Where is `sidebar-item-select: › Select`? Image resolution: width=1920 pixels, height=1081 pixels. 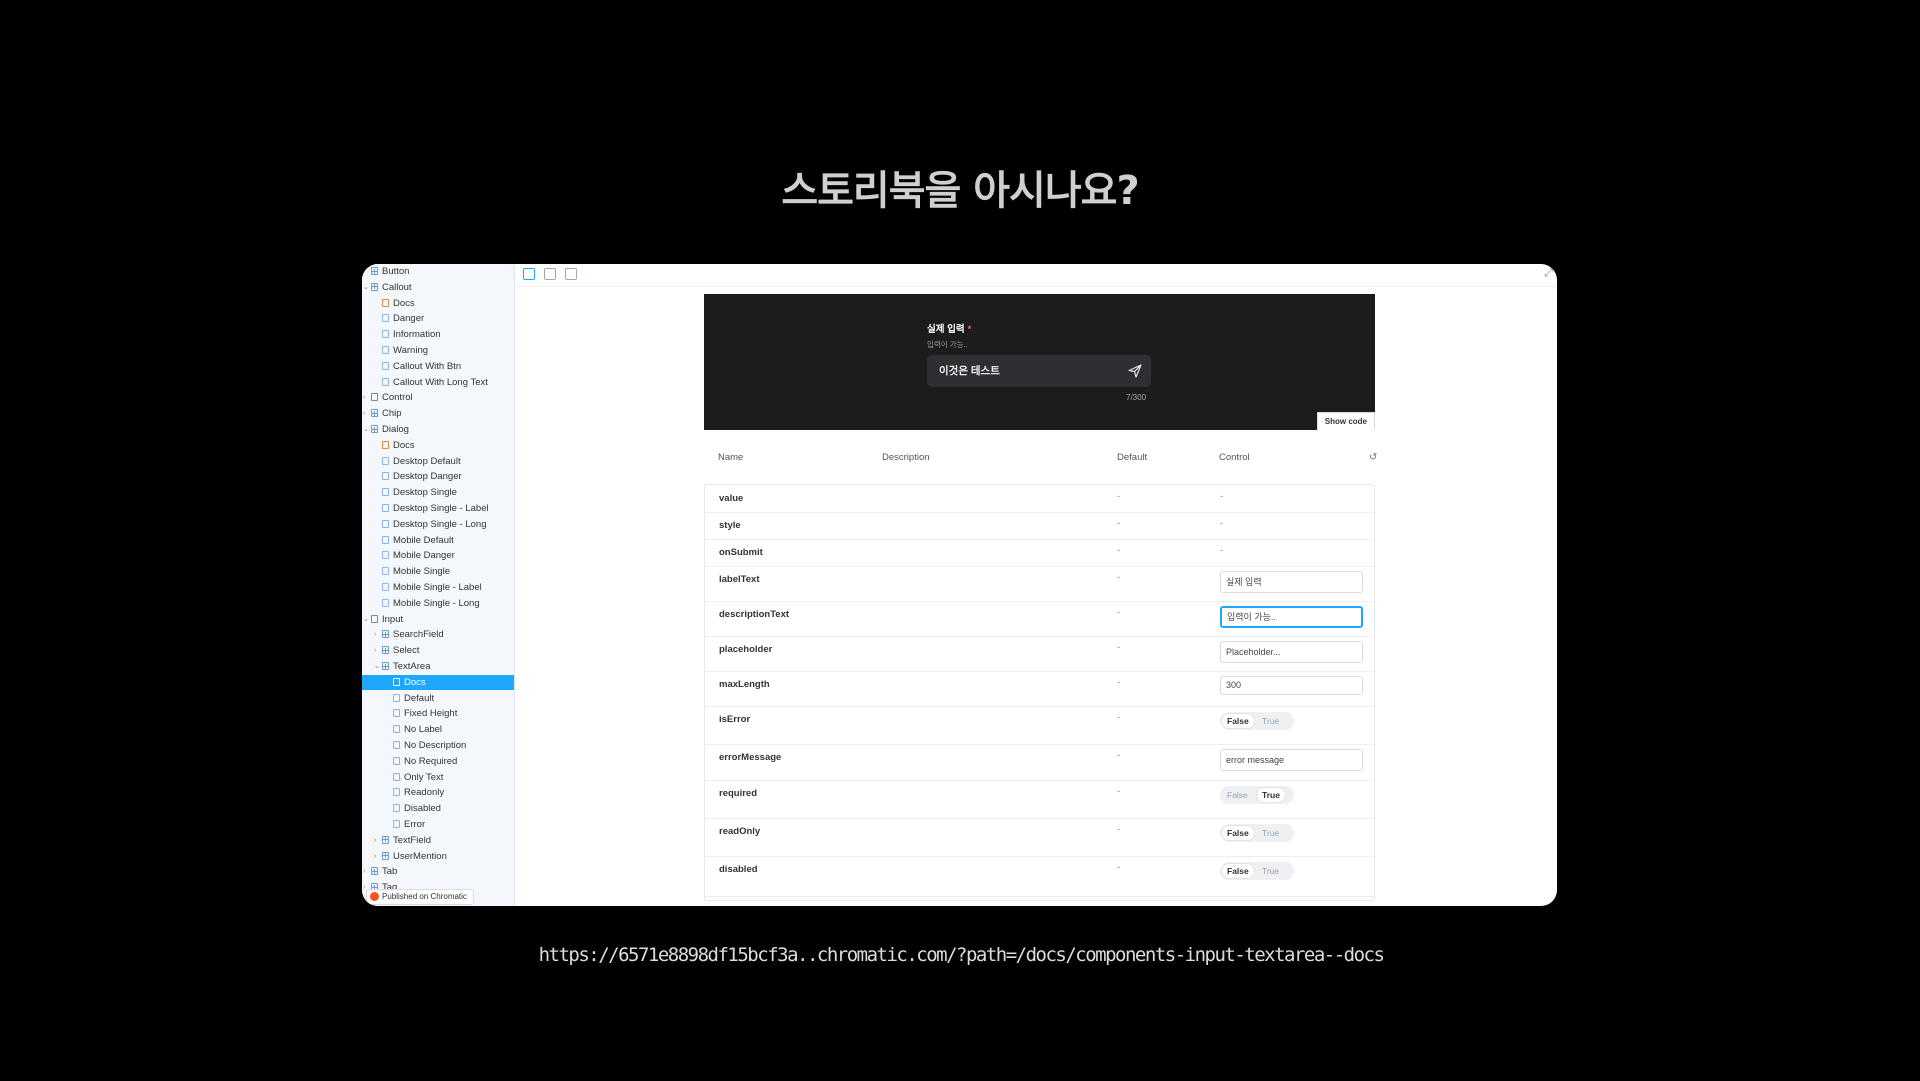 sidebar-item-select: › Select is located at coordinates (438, 650).